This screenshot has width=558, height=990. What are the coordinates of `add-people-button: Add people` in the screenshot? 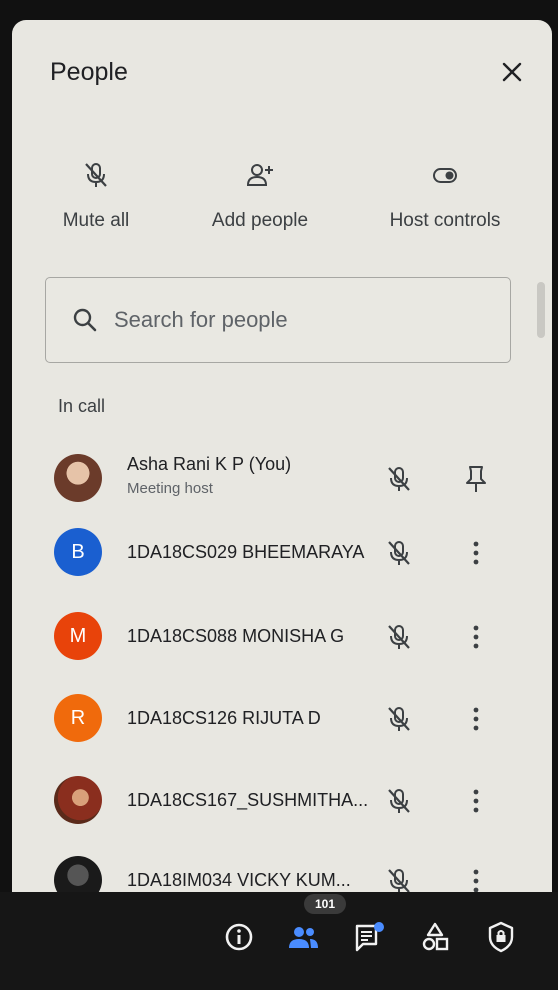 It's located at (260, 196).